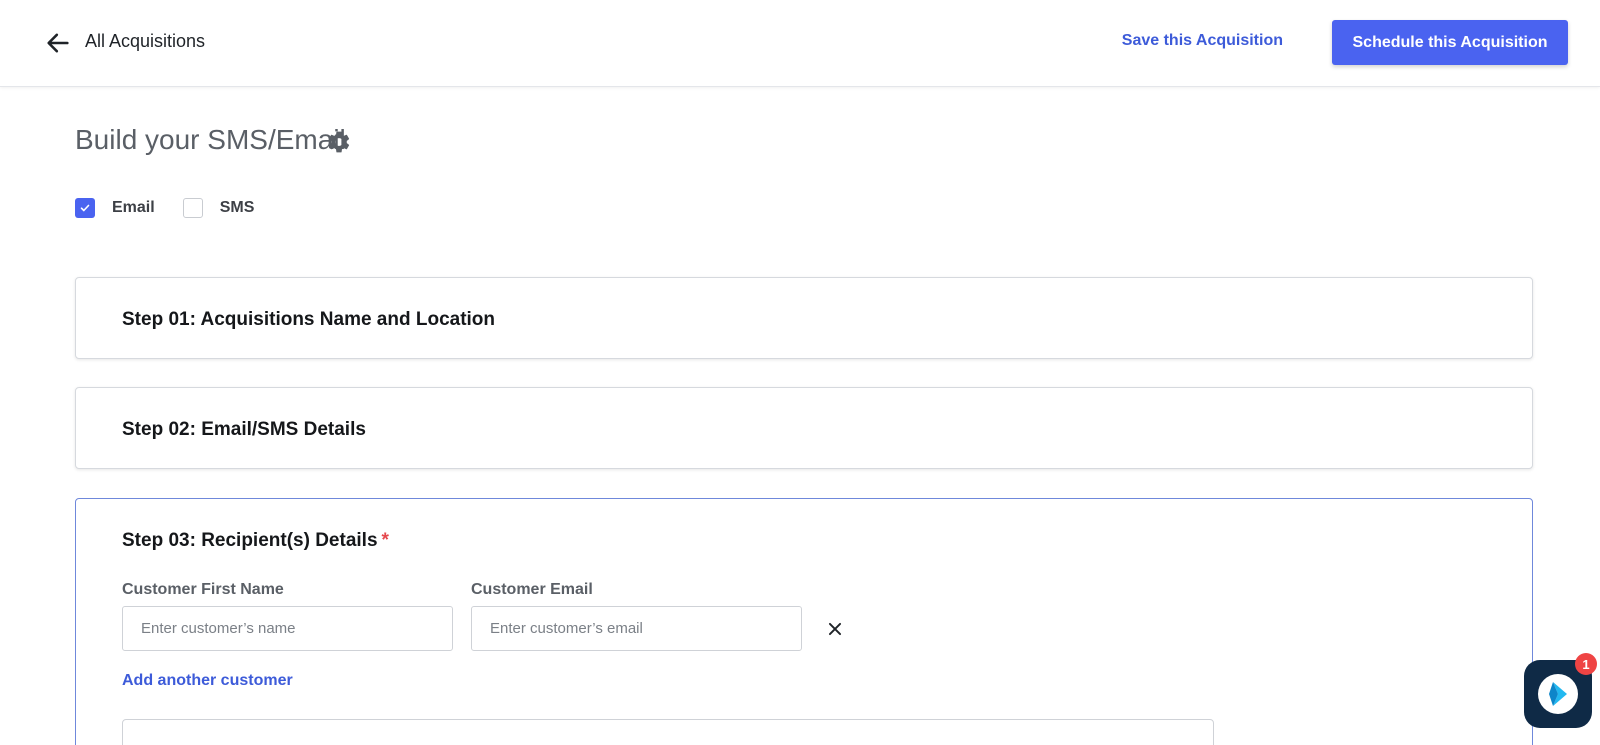 The image size is (1600, 745). What do you see at coordinates (1558, 694) in the screenshot?
I see `chat-logo-icon` at bounding box center [1558, 694].